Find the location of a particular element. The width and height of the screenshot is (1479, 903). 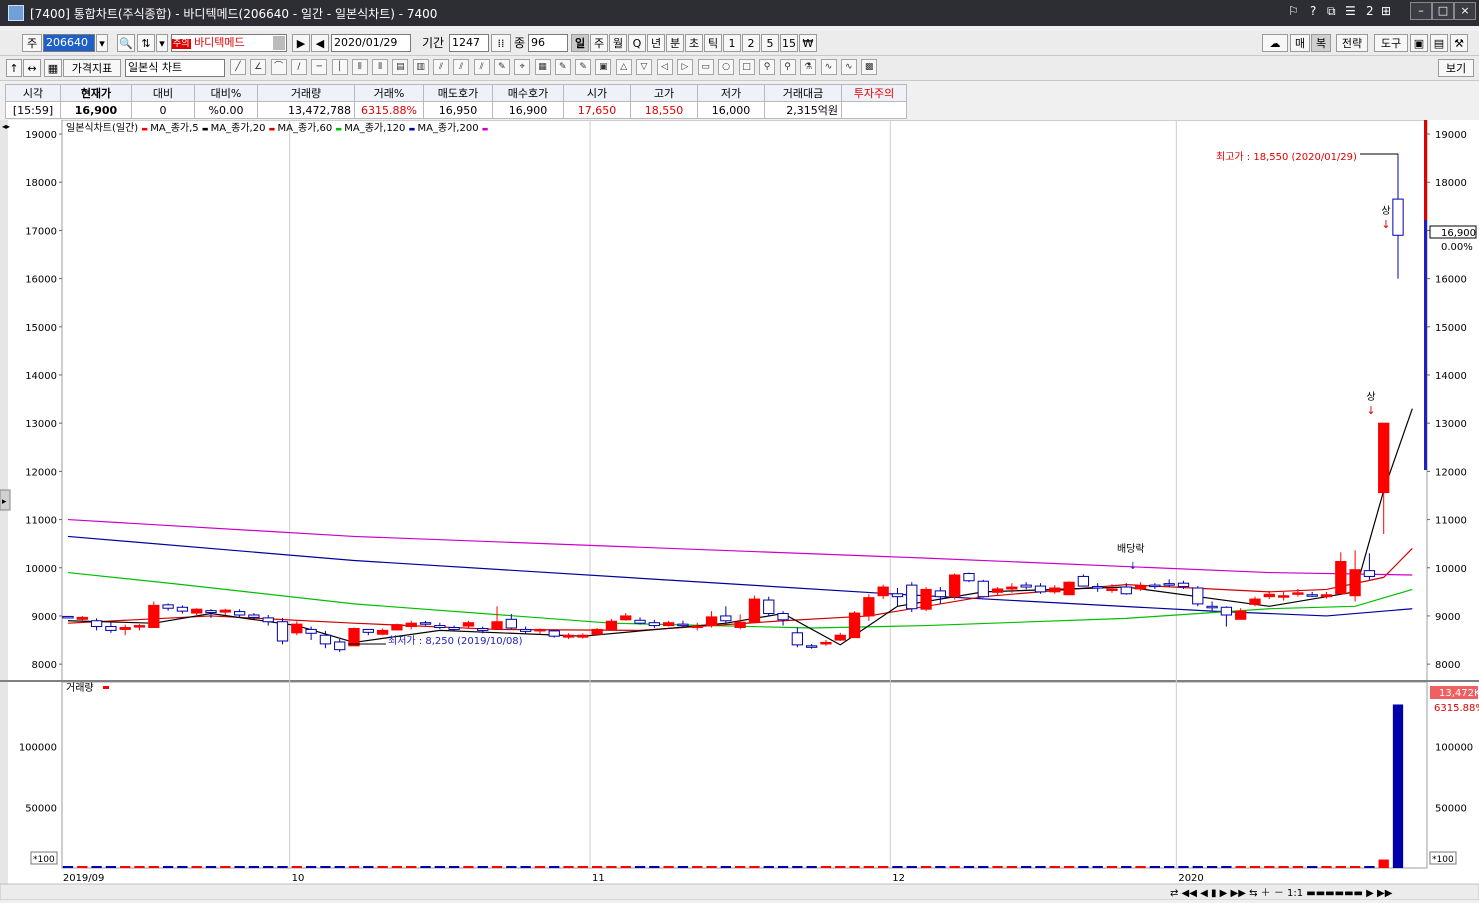

buy-button: 매 is located at coordinates (1300, 43).